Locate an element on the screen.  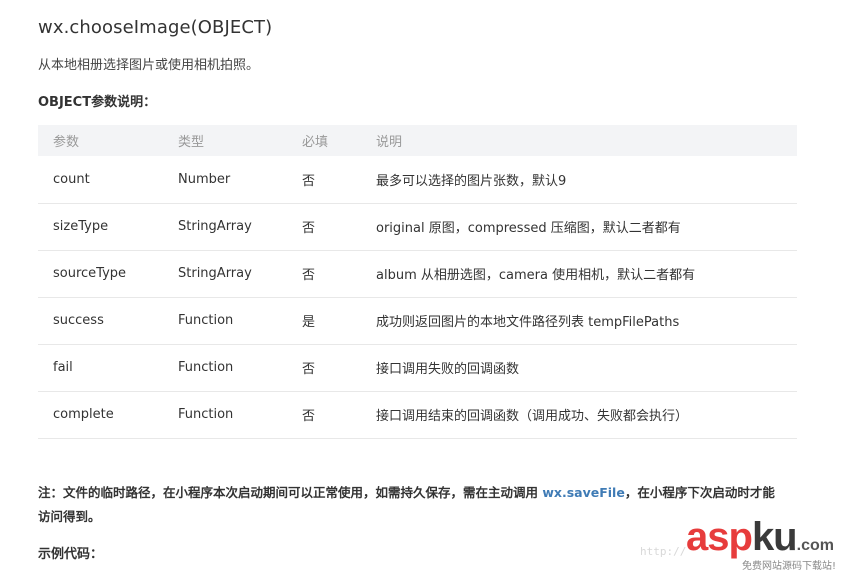
save-file-link: wx.saveFile is located at coordinates (583, 492).